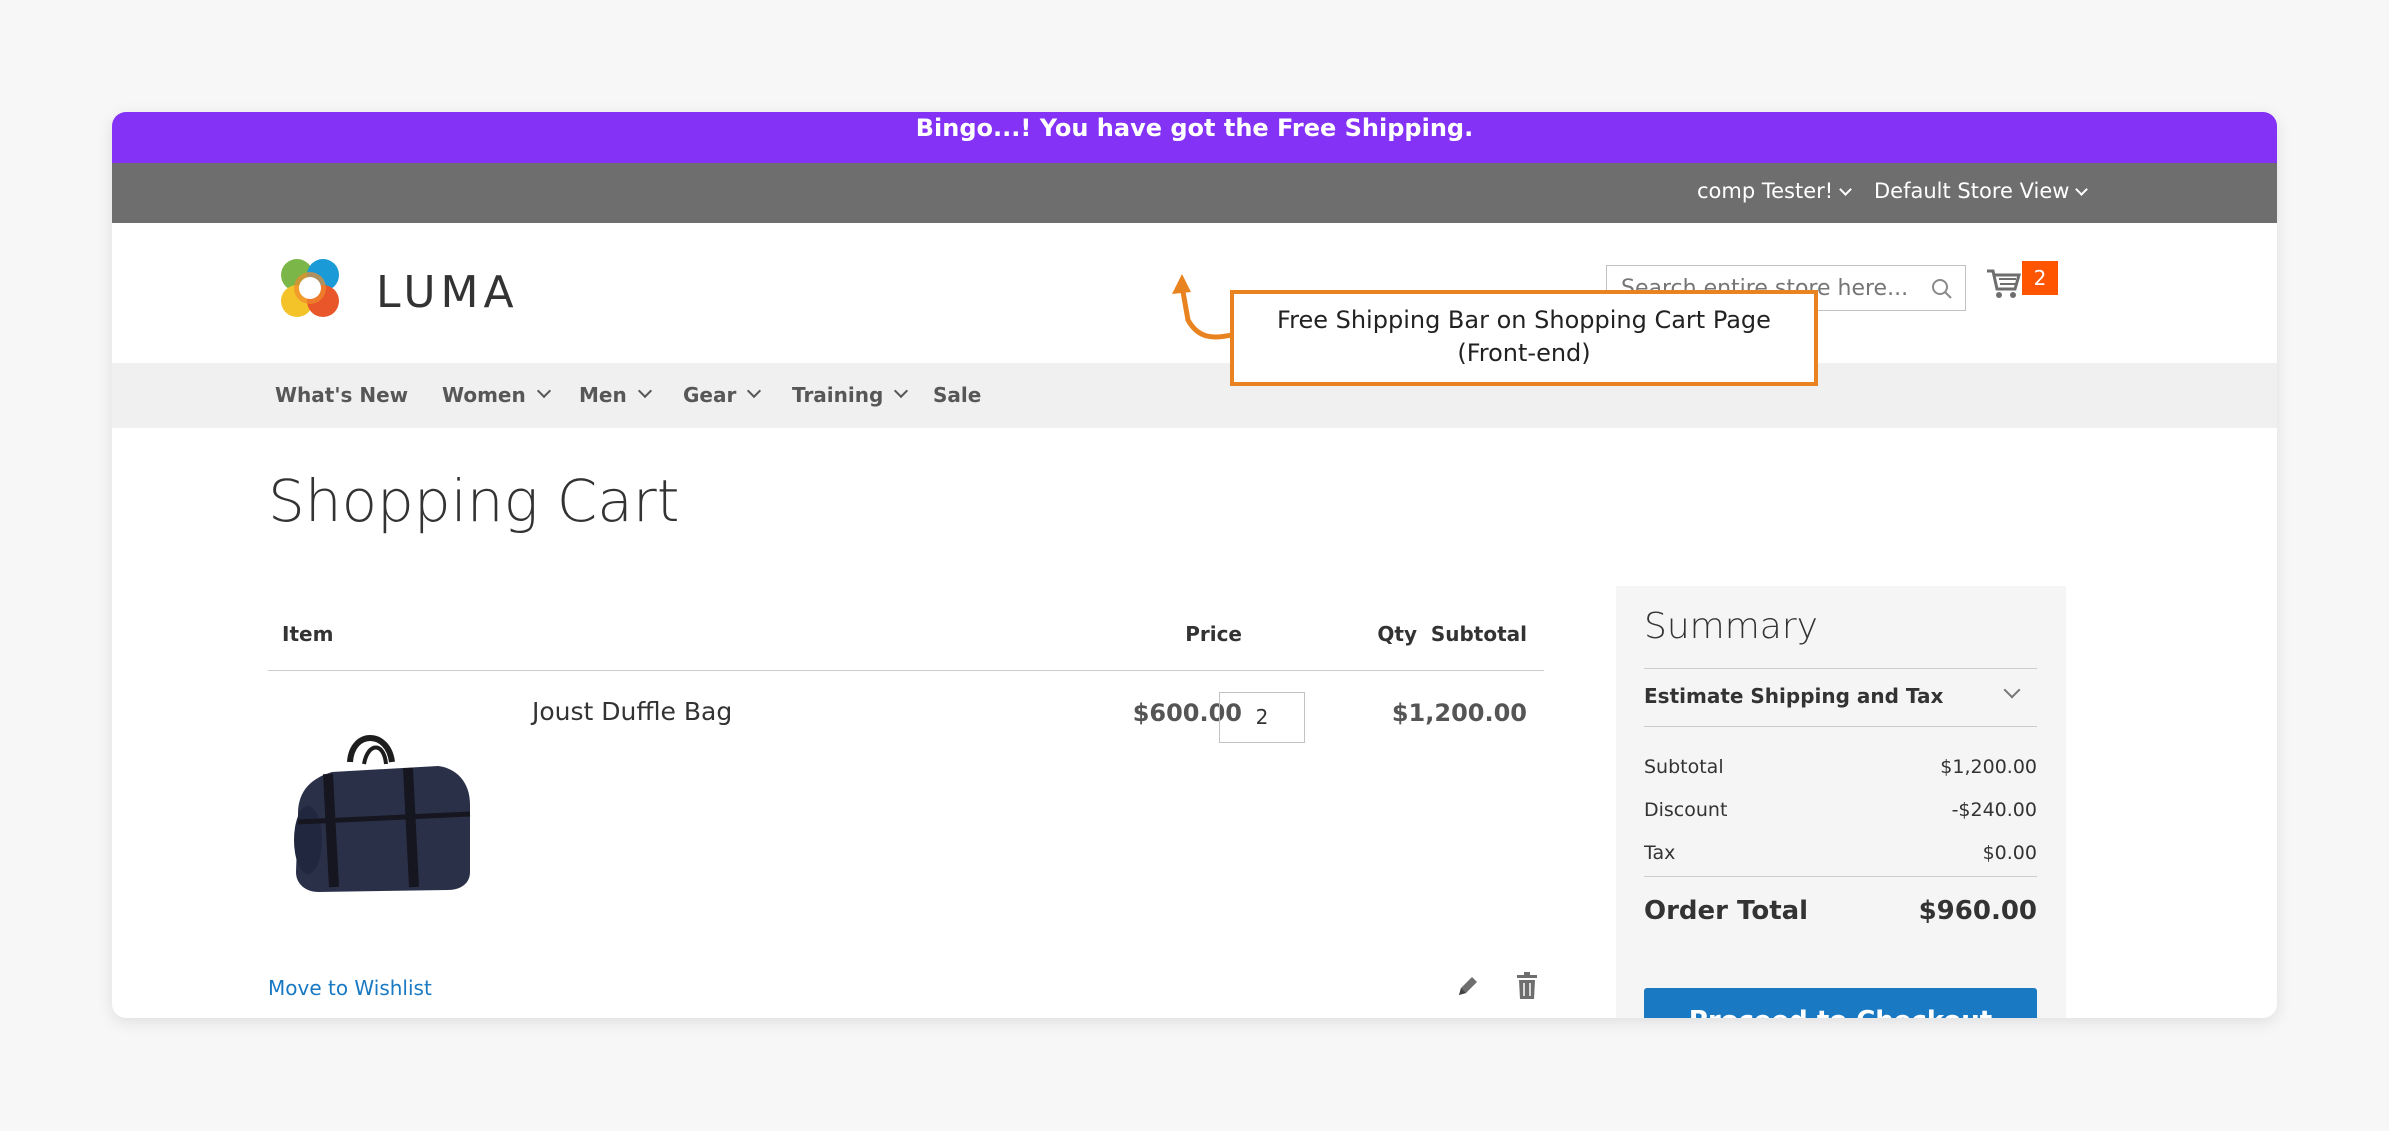 Image resolution: width=2389 pixels, height=1131 pixels. Describe the element at coordinates (1972, 191) in the screenshot. I see `store-view-label: Default Store View` at that location.